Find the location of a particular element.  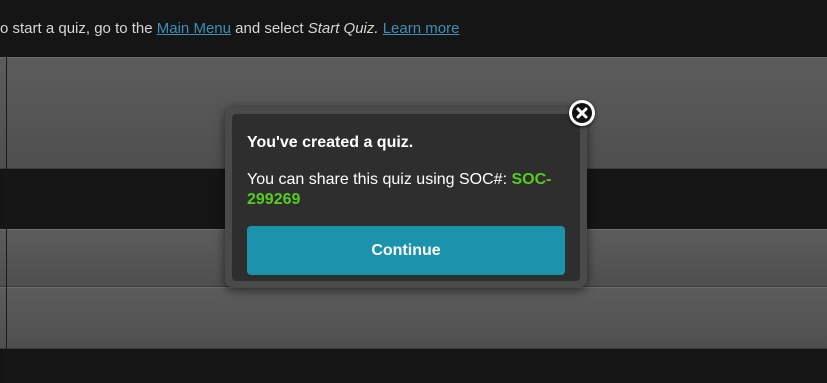

close-button is located at coordinates (582, 113).